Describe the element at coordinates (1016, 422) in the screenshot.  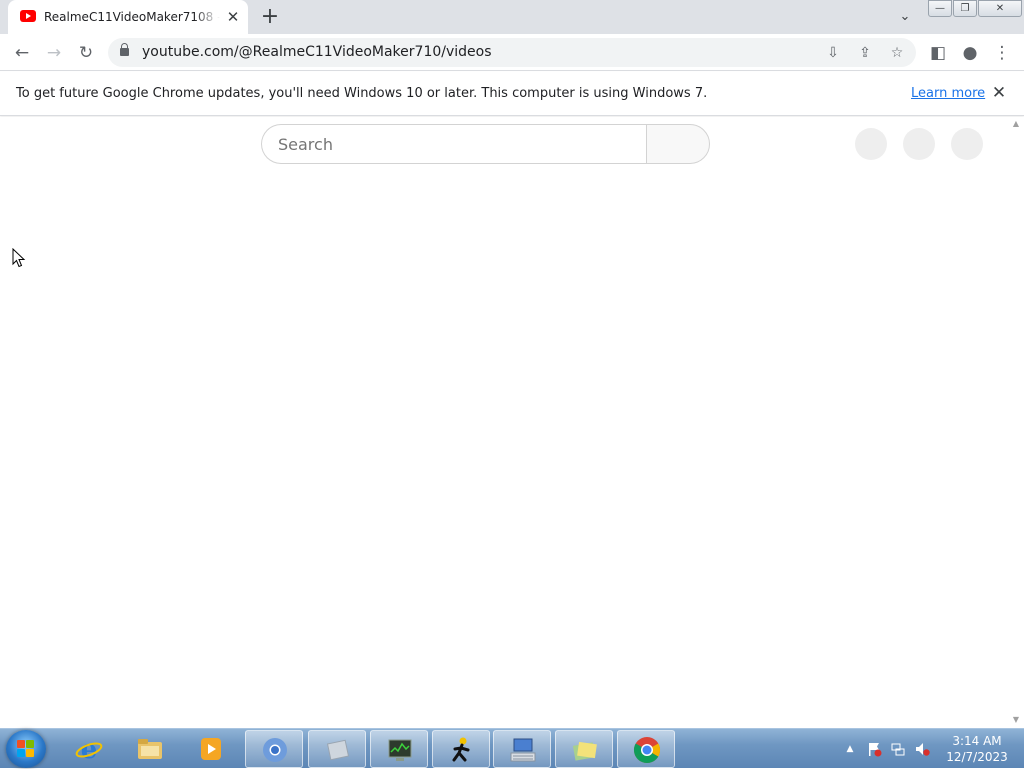
I see `page-scrollbar: ▲ ▼` at that location.